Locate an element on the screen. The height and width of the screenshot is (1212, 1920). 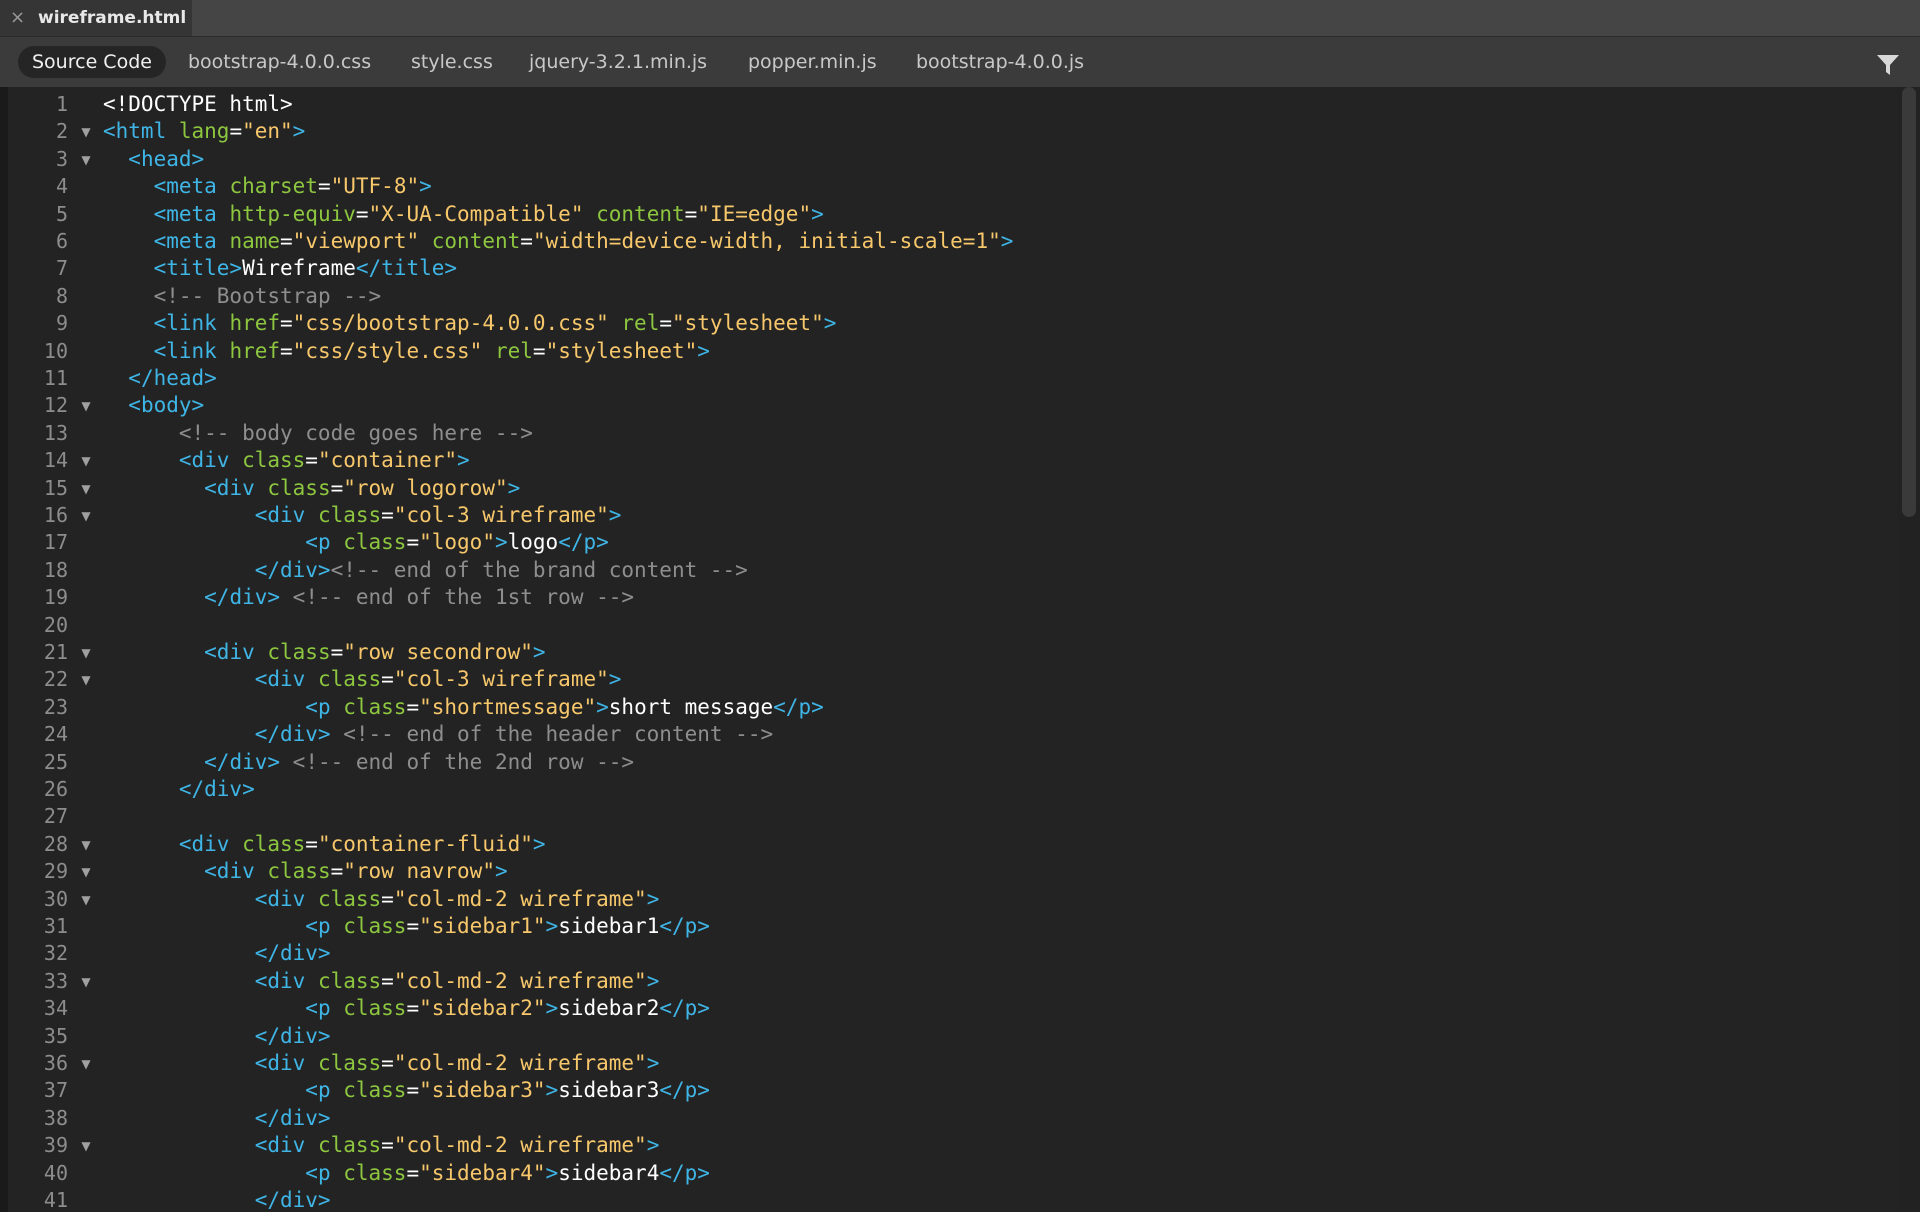
code-line: <p class="logo">logo</p> is located at coordinates (355, 542).